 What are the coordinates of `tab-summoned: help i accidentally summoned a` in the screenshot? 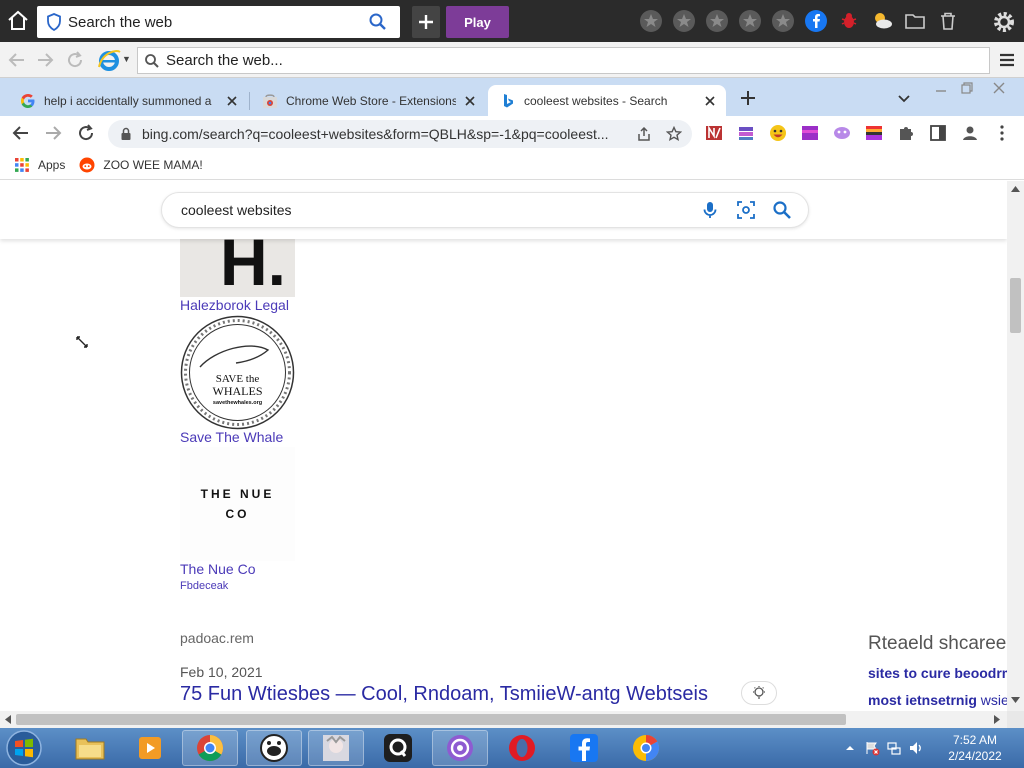 It's located at (128, 100).